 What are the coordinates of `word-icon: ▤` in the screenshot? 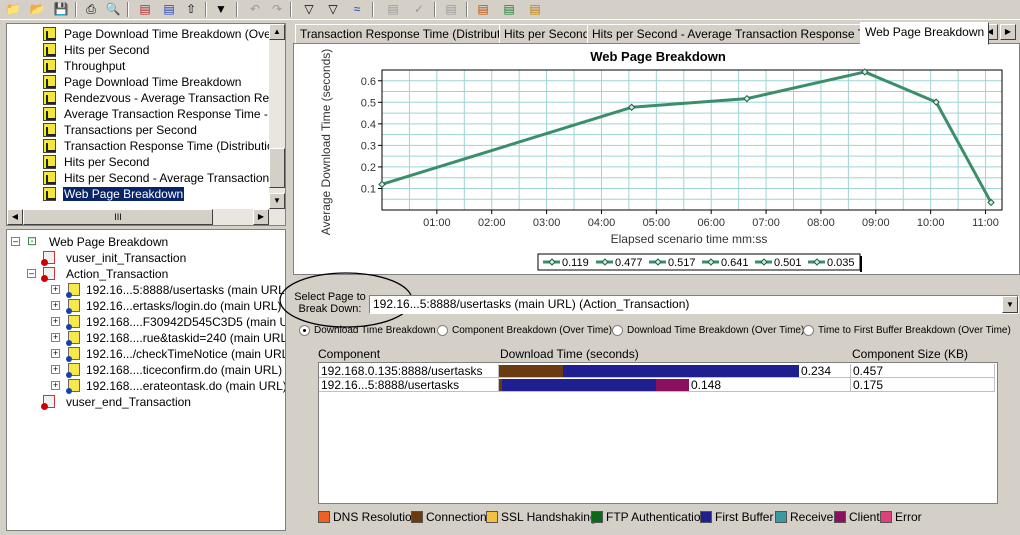 It's located at (535, 9).